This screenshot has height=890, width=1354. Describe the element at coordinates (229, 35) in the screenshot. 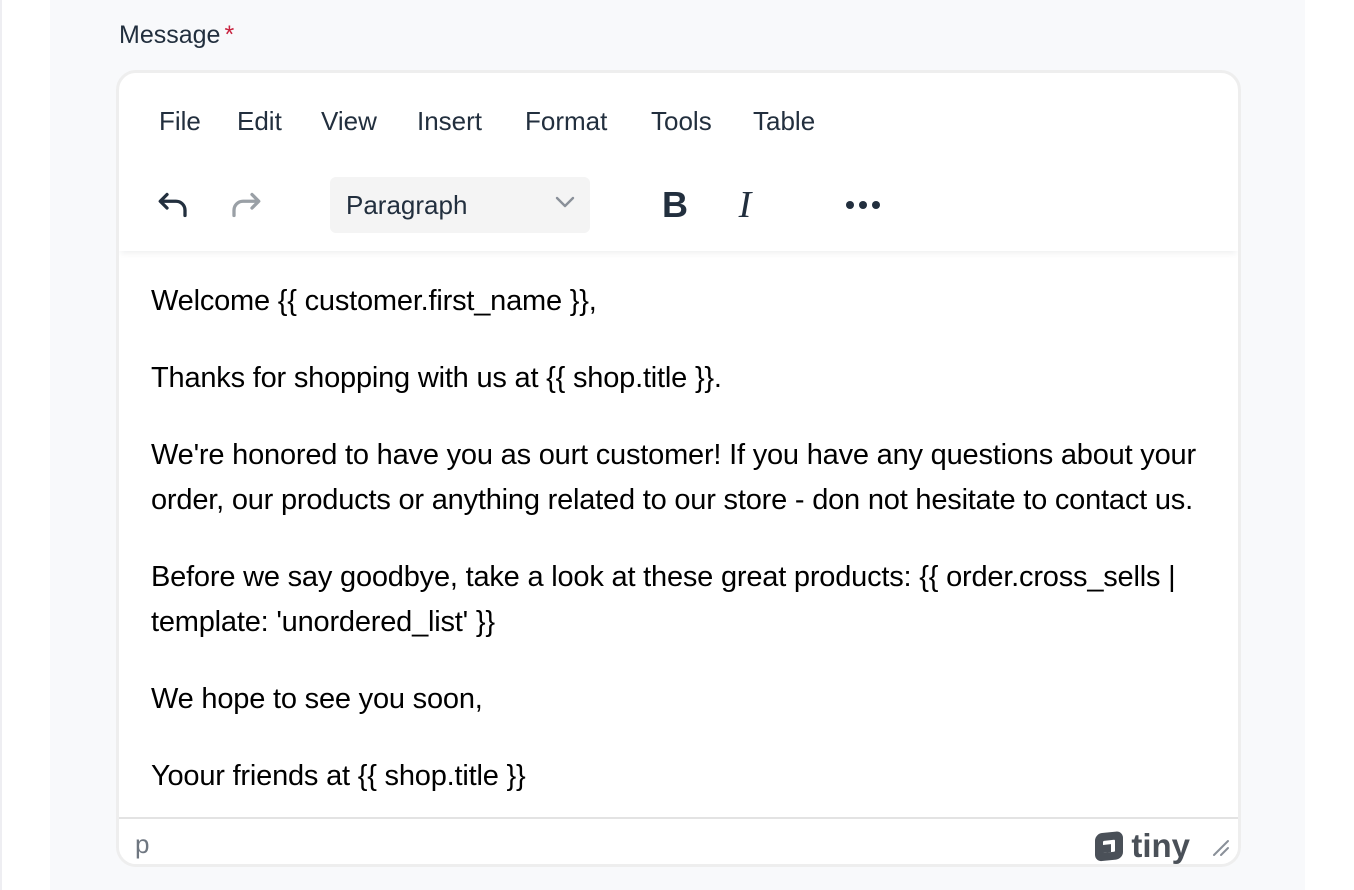

I see `required-marker: *` at that location.